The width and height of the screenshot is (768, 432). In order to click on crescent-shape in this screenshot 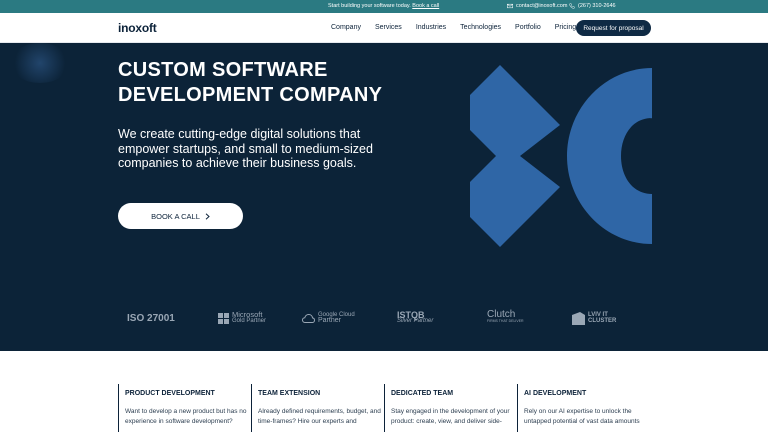, I will do `click(609, 156)`.